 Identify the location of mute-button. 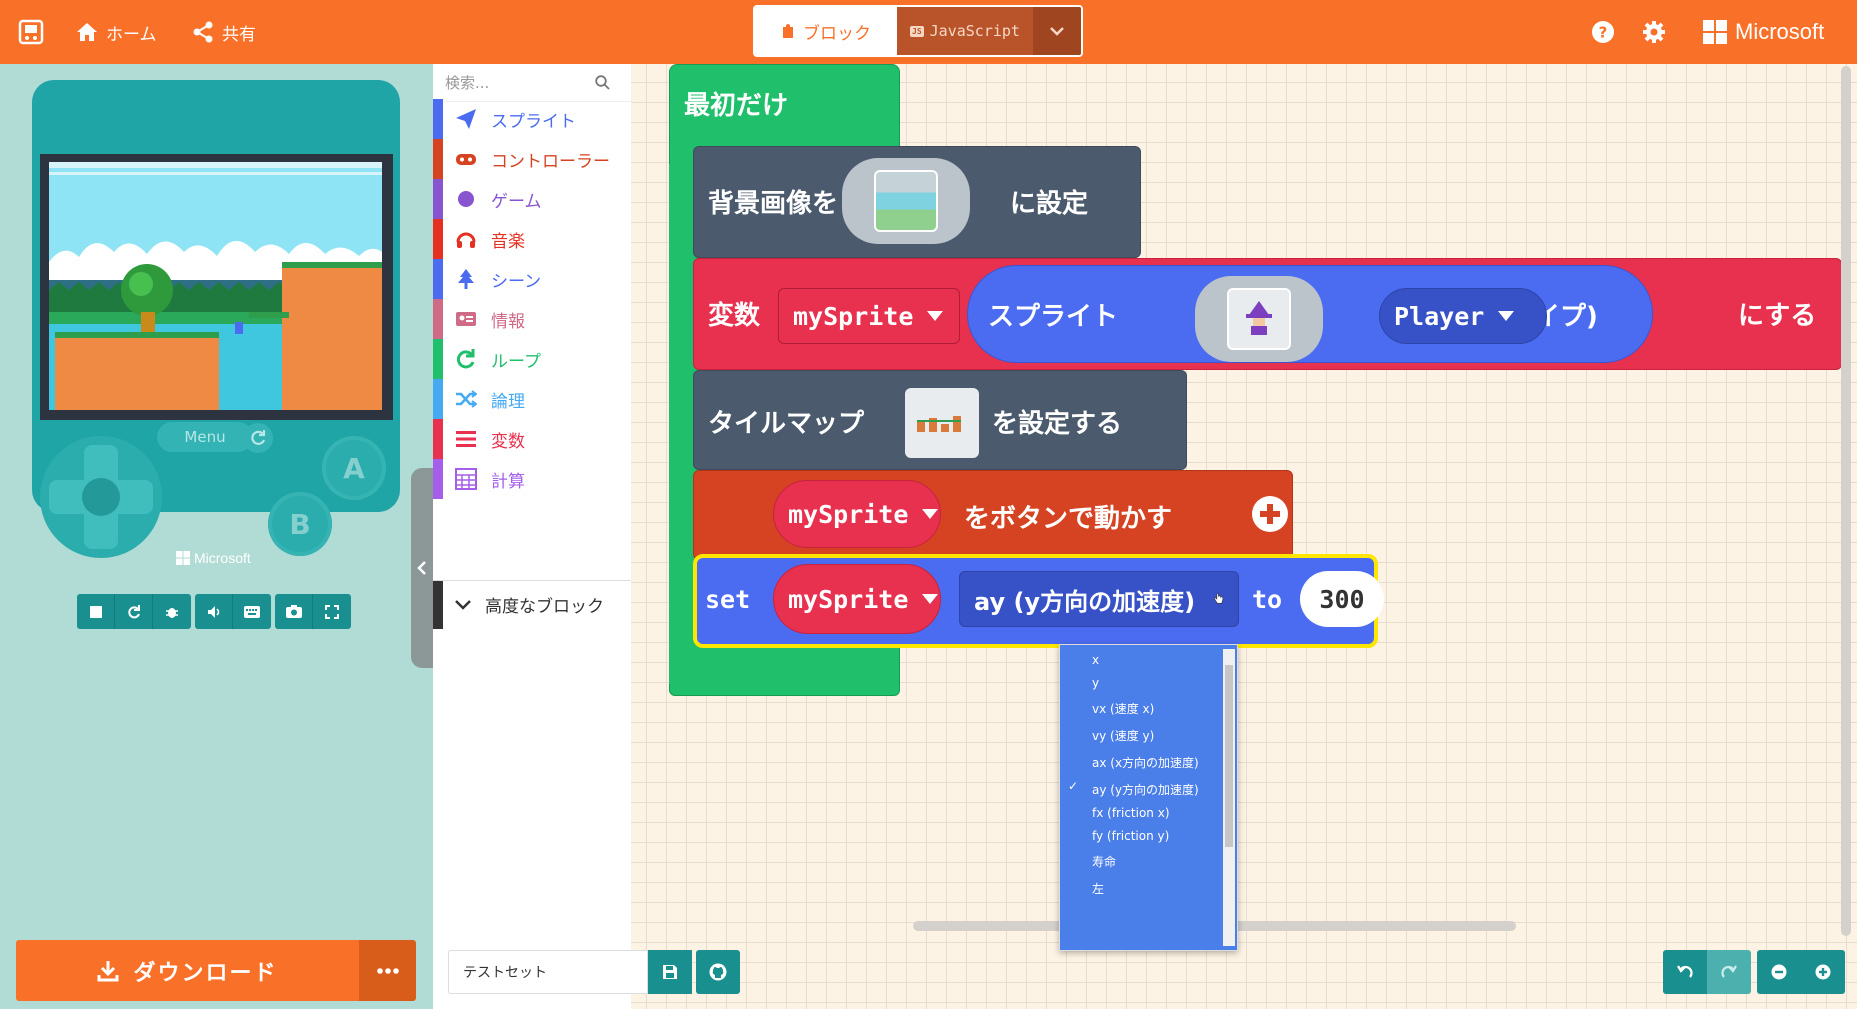
(214, 611).